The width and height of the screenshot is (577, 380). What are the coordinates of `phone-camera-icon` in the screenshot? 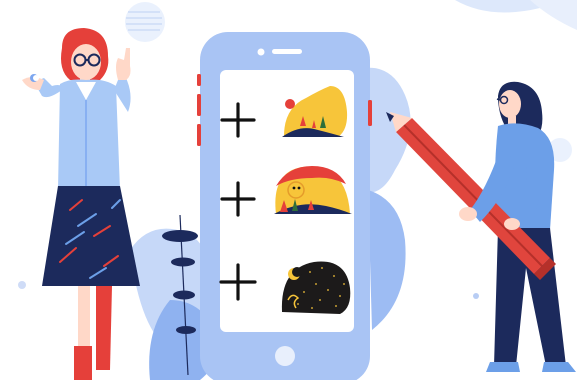 It's located at (261, 52).